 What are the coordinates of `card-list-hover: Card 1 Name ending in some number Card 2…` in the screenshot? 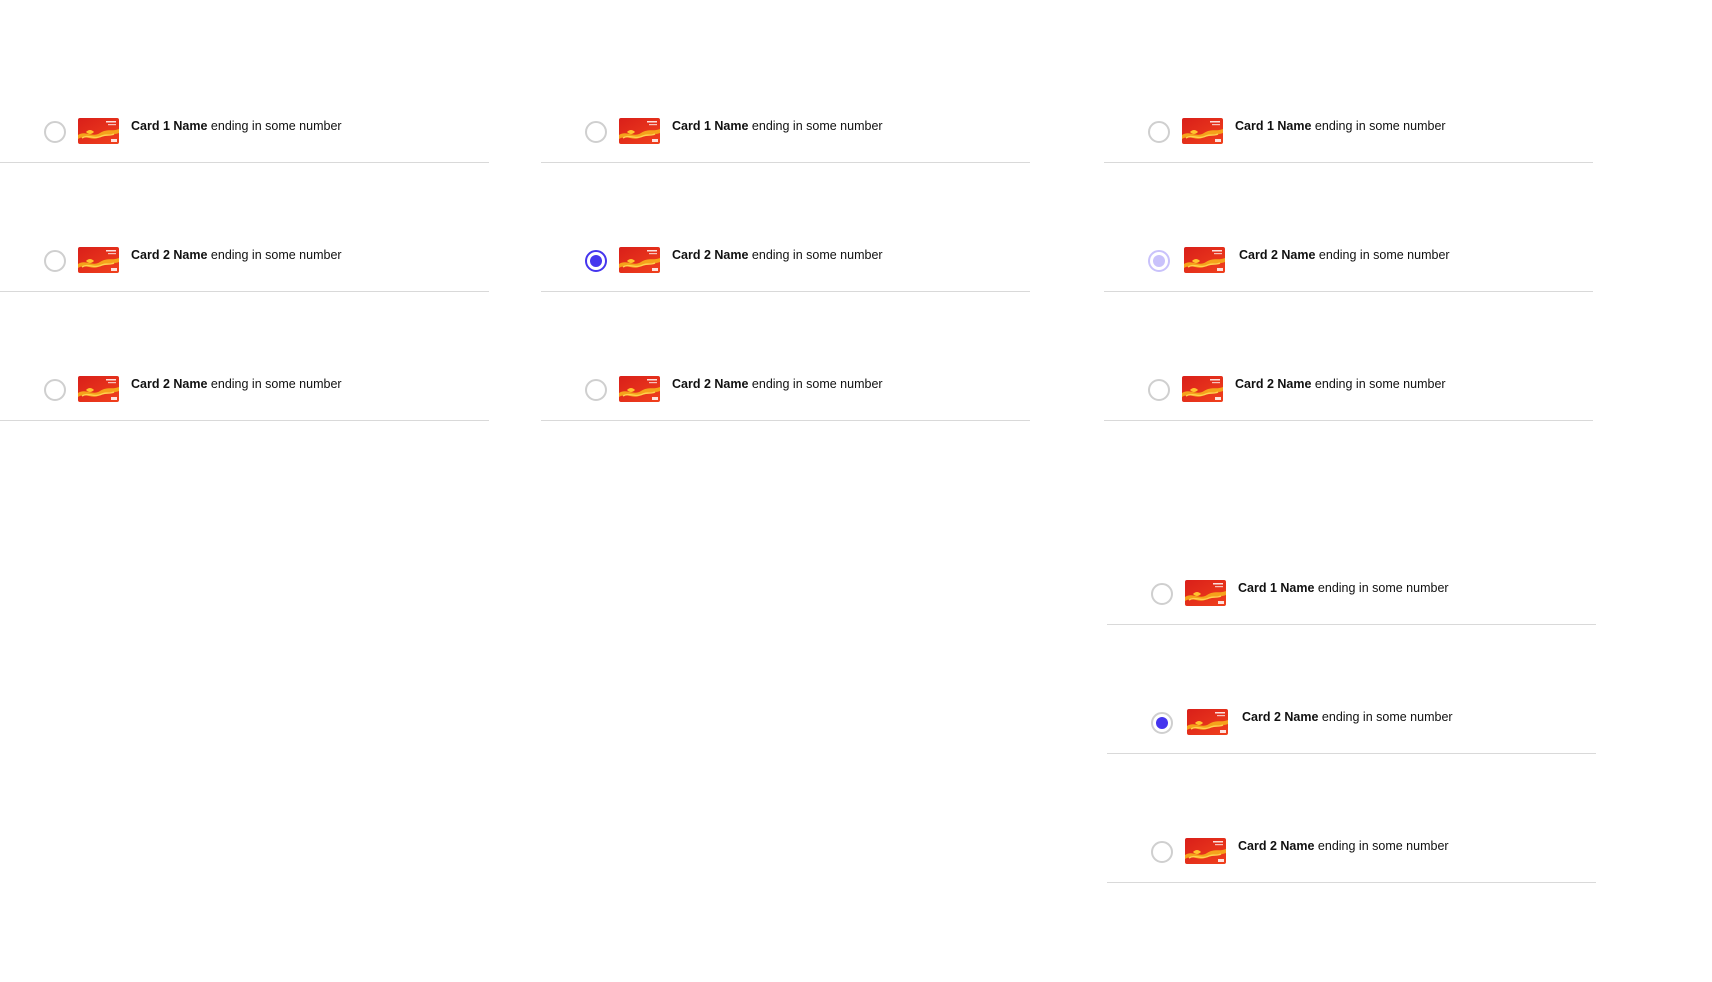 It's located at (1348, 227).